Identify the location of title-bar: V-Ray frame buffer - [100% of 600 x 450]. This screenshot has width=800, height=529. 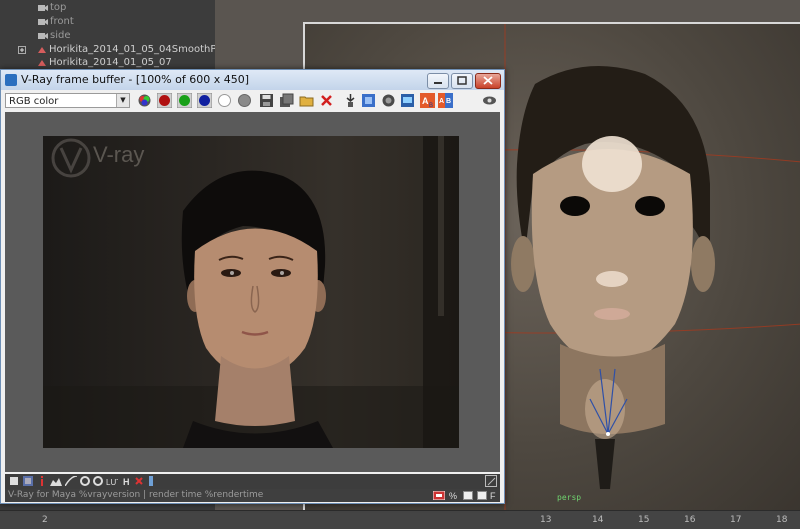
(252, 80).